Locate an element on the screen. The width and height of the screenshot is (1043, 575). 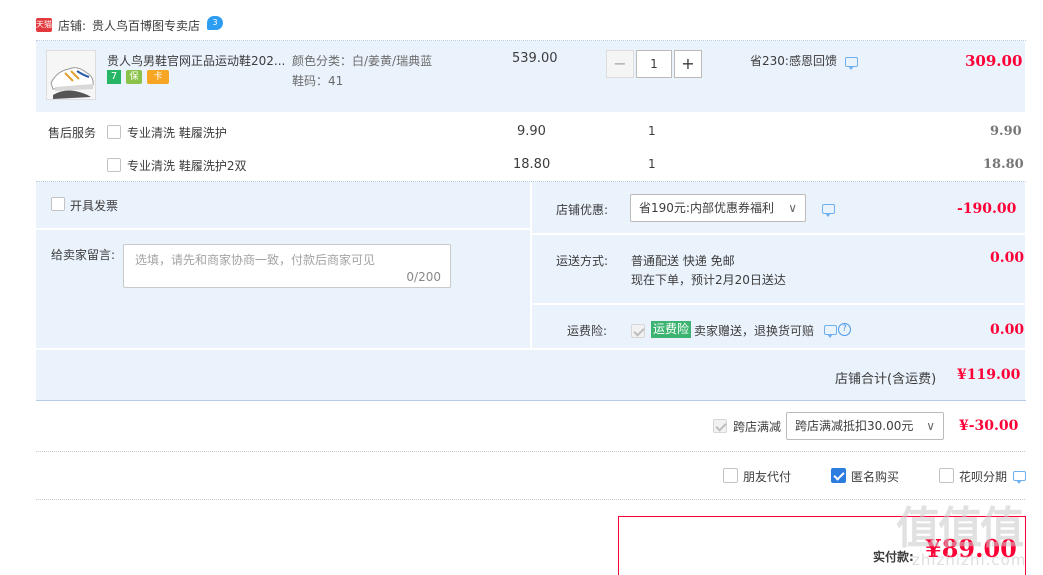
shop-total: ¥119.00 is located at coordinates (989, 375).